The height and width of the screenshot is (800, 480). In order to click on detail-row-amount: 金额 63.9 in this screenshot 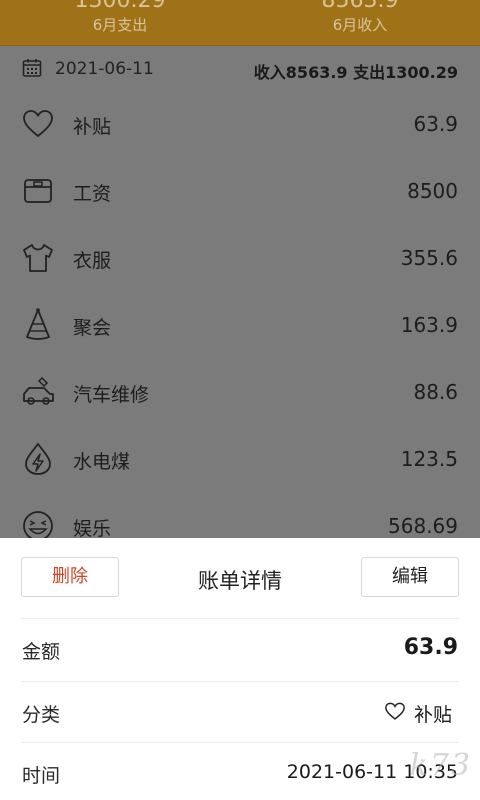, I will do `click(240, 650)`.